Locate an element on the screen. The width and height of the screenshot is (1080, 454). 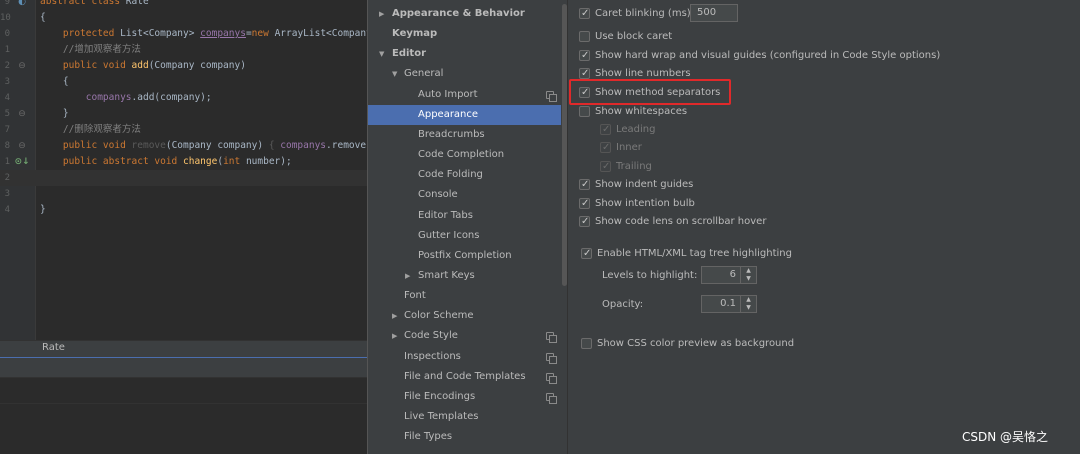
caret-blinking-input: 500 is located at coordinates (714, 13).